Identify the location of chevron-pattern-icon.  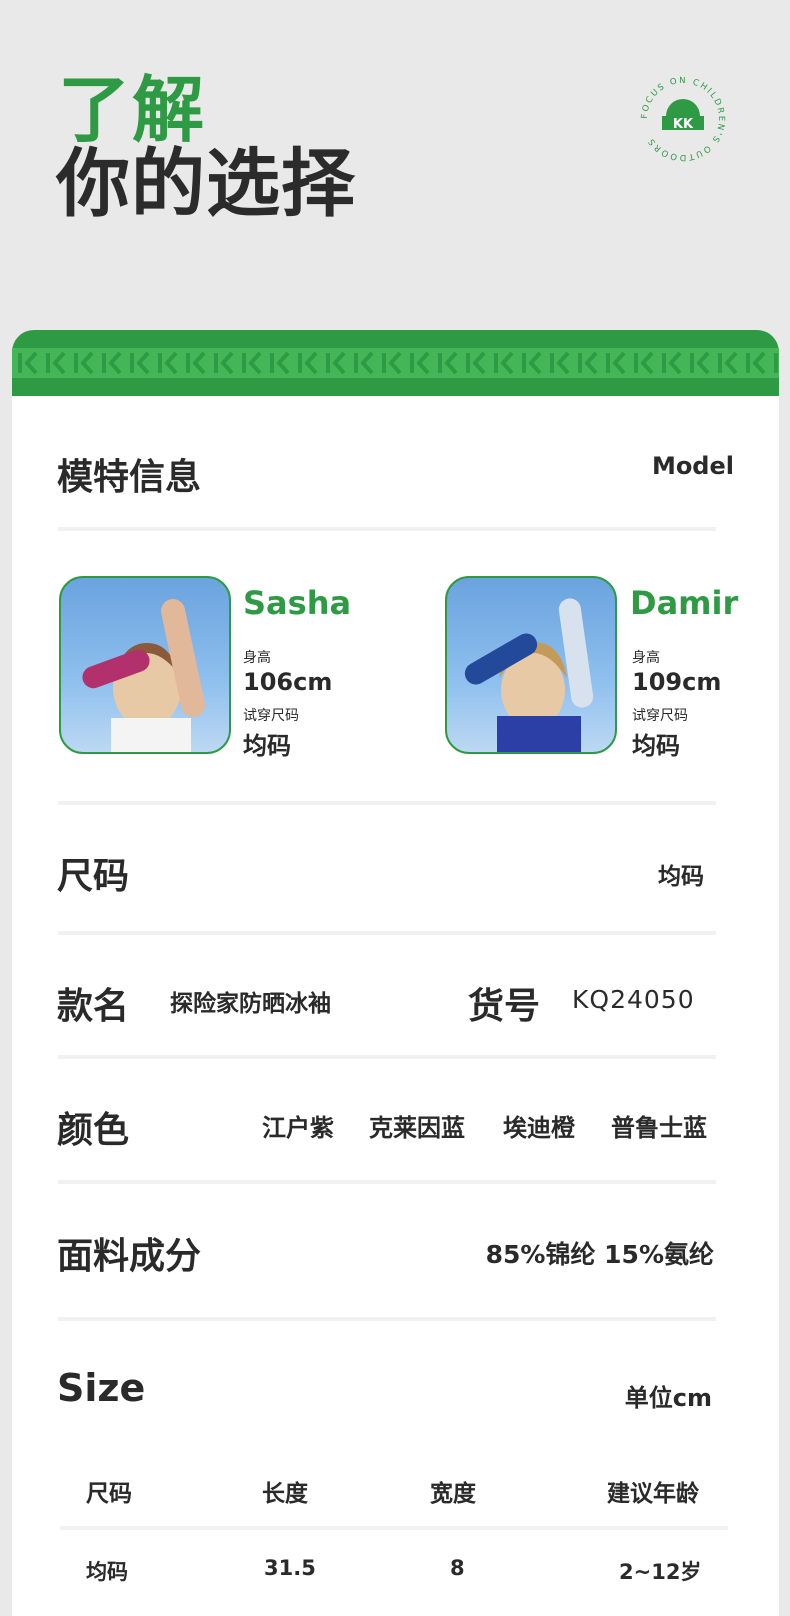
(398, 363).